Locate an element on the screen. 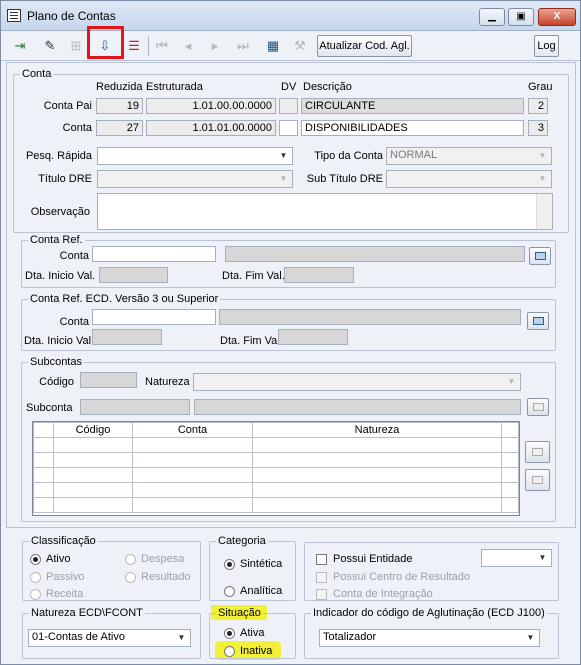  entidade-select: ▼ is located at coordinates (516, 558).